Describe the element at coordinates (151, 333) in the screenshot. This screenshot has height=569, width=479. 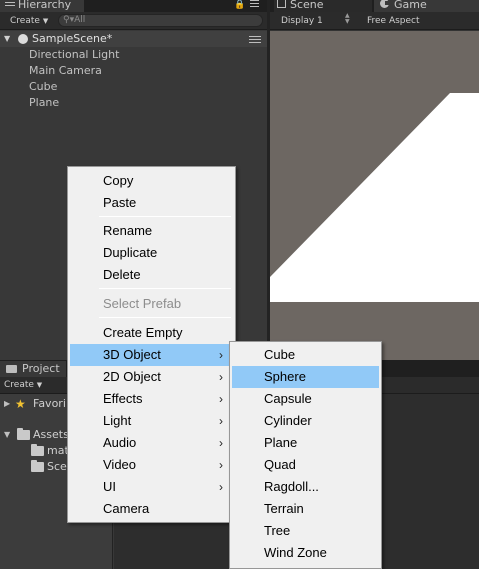
I see `menu-item-create-empty: Create Empty` at that location.